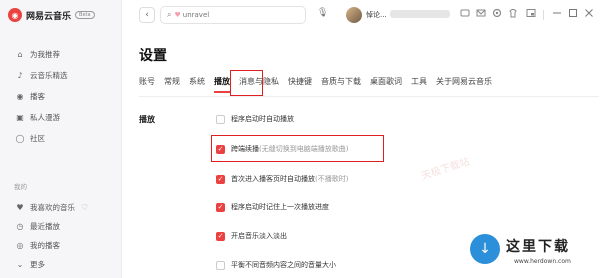 This screenshot has height=278, width=600. I want to click on brand-url: www.herdown.com, so click(542, 261).